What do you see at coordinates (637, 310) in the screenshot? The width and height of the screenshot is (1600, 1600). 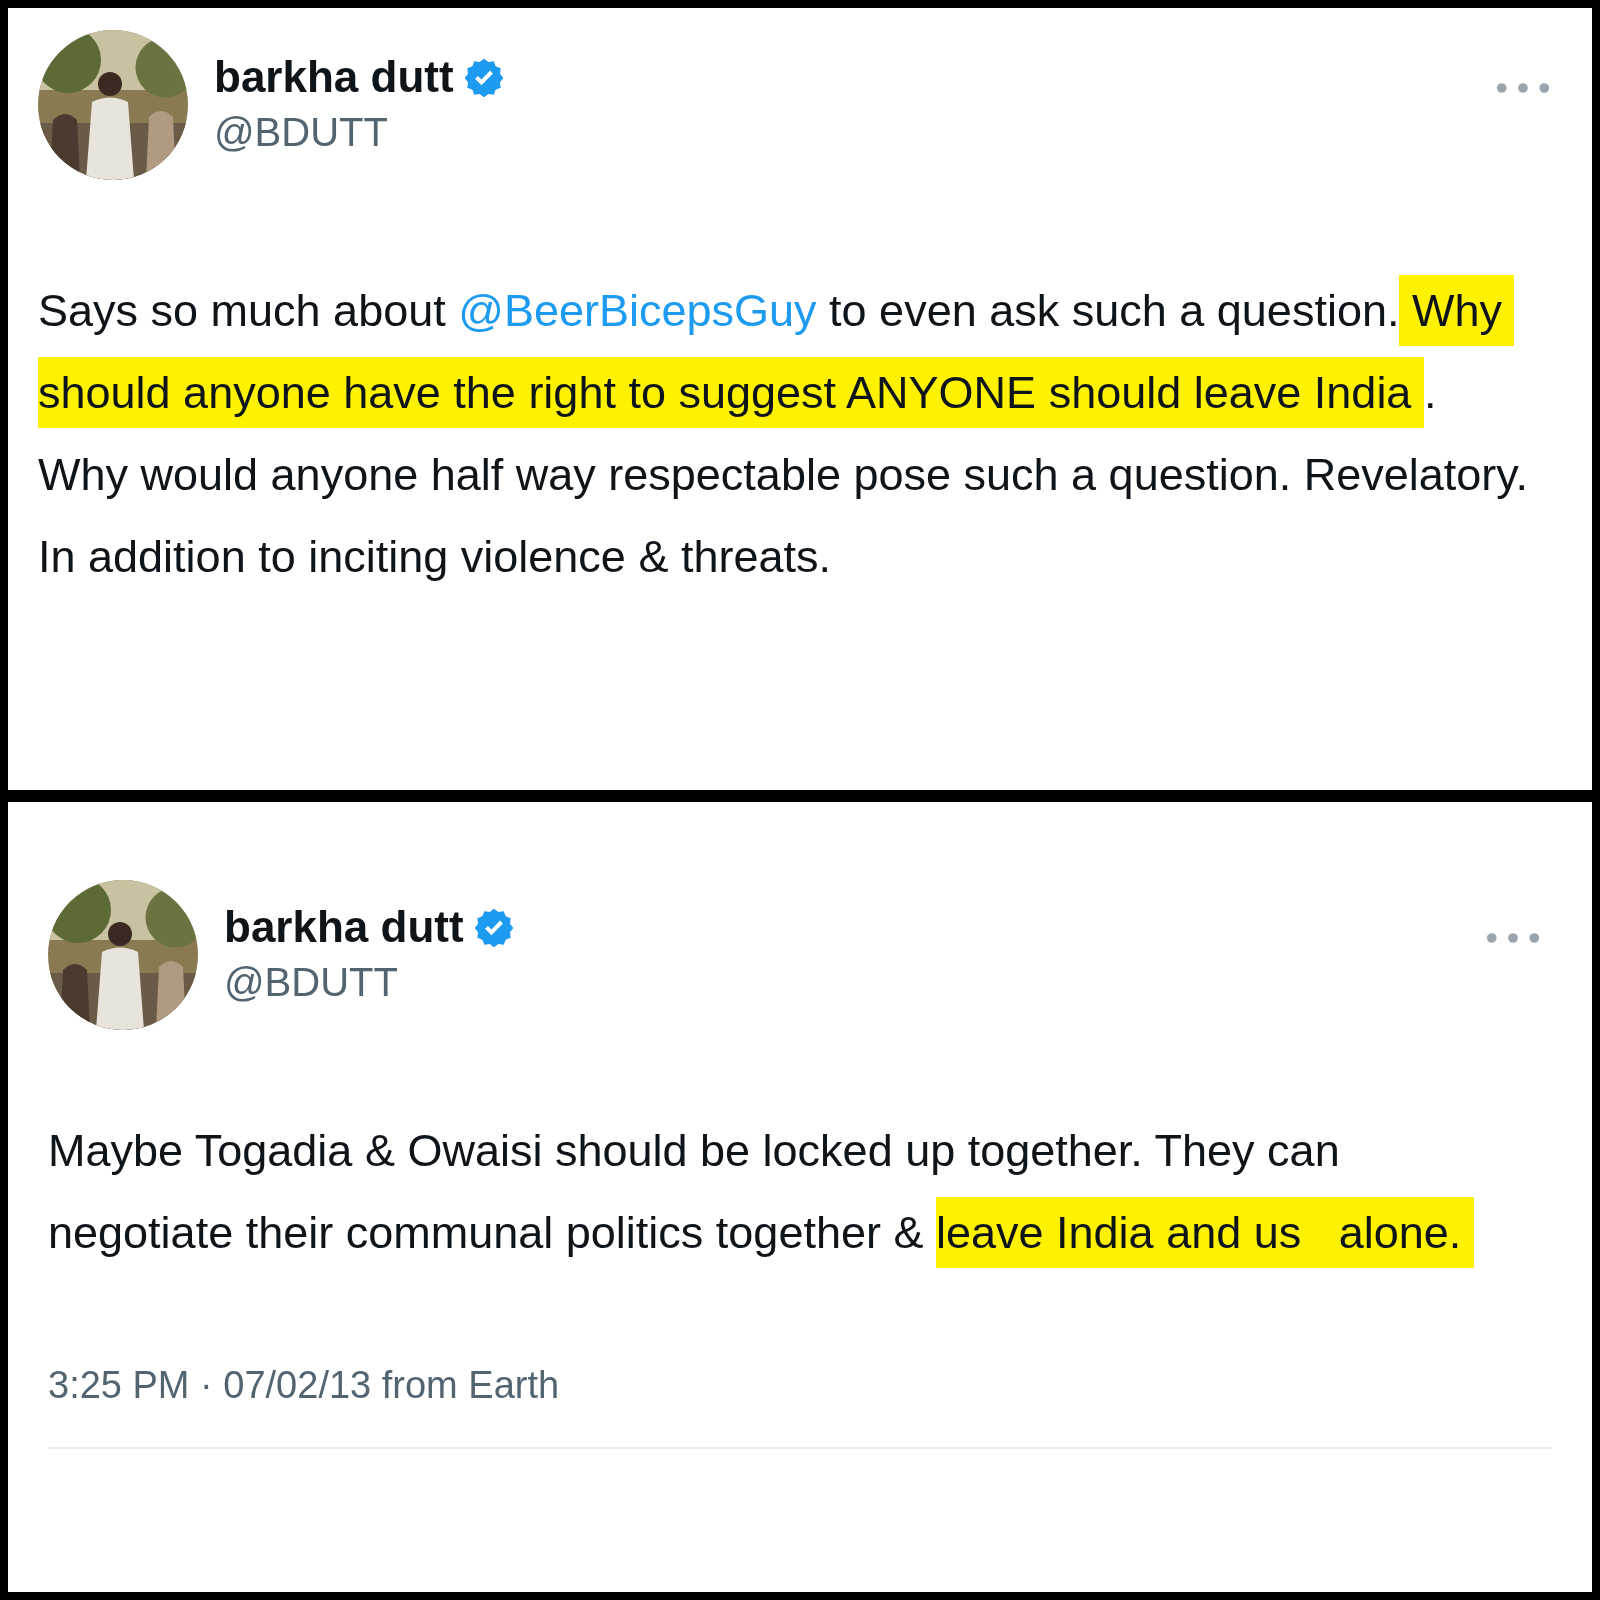 I see `mention-link: @BeerBicepsGuy` at bounding box center [637, 310].